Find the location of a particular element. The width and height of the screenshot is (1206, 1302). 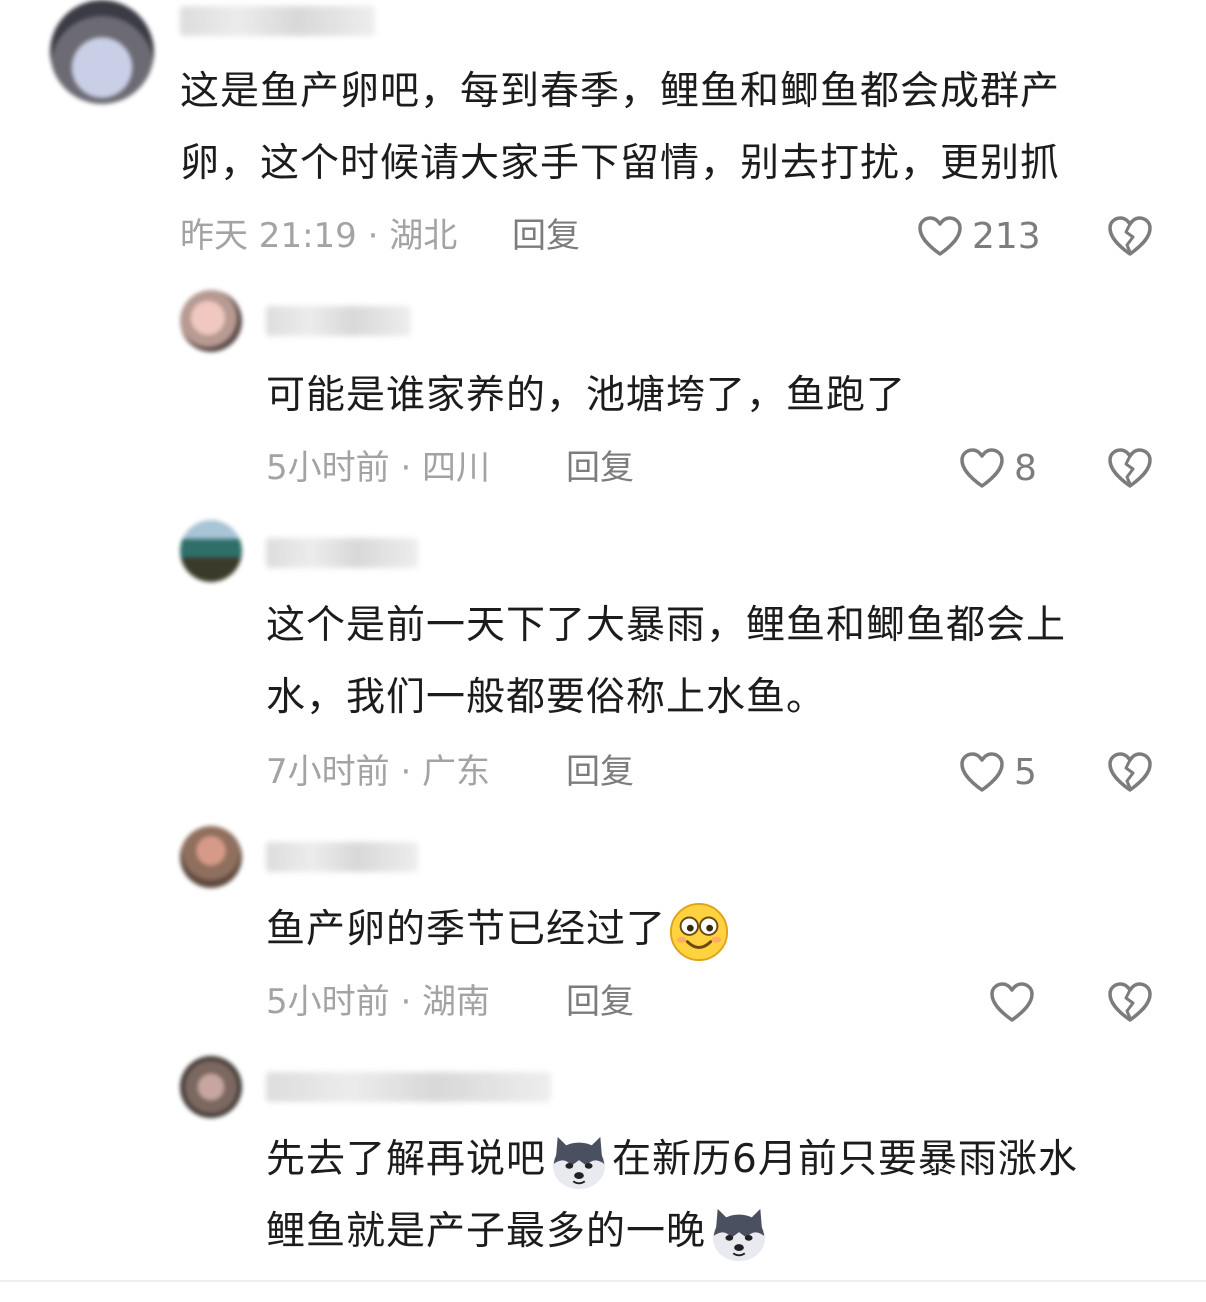

comment-text: 先去了解再说吧 在新历6月前只要暴雨涨水 鲤鱼就是产子最多的一晚 is located at coordinates (672, 1196).